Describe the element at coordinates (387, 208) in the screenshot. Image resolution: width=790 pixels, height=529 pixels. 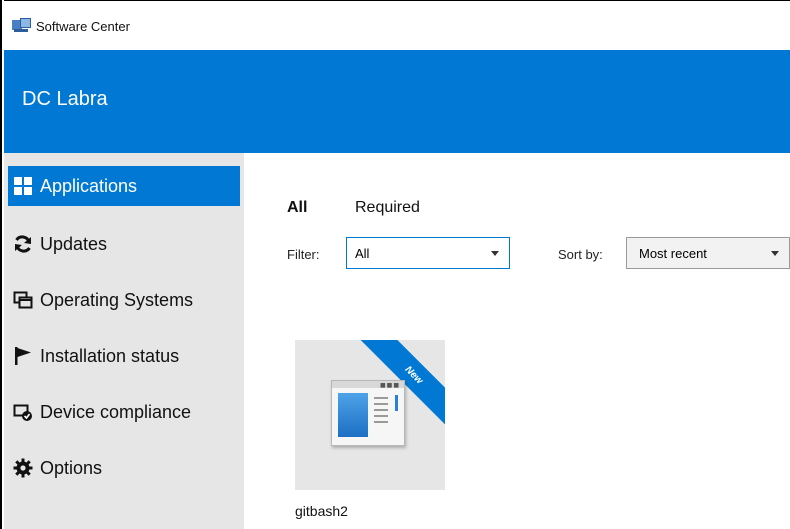
I see `tab-required: Required` at that location.